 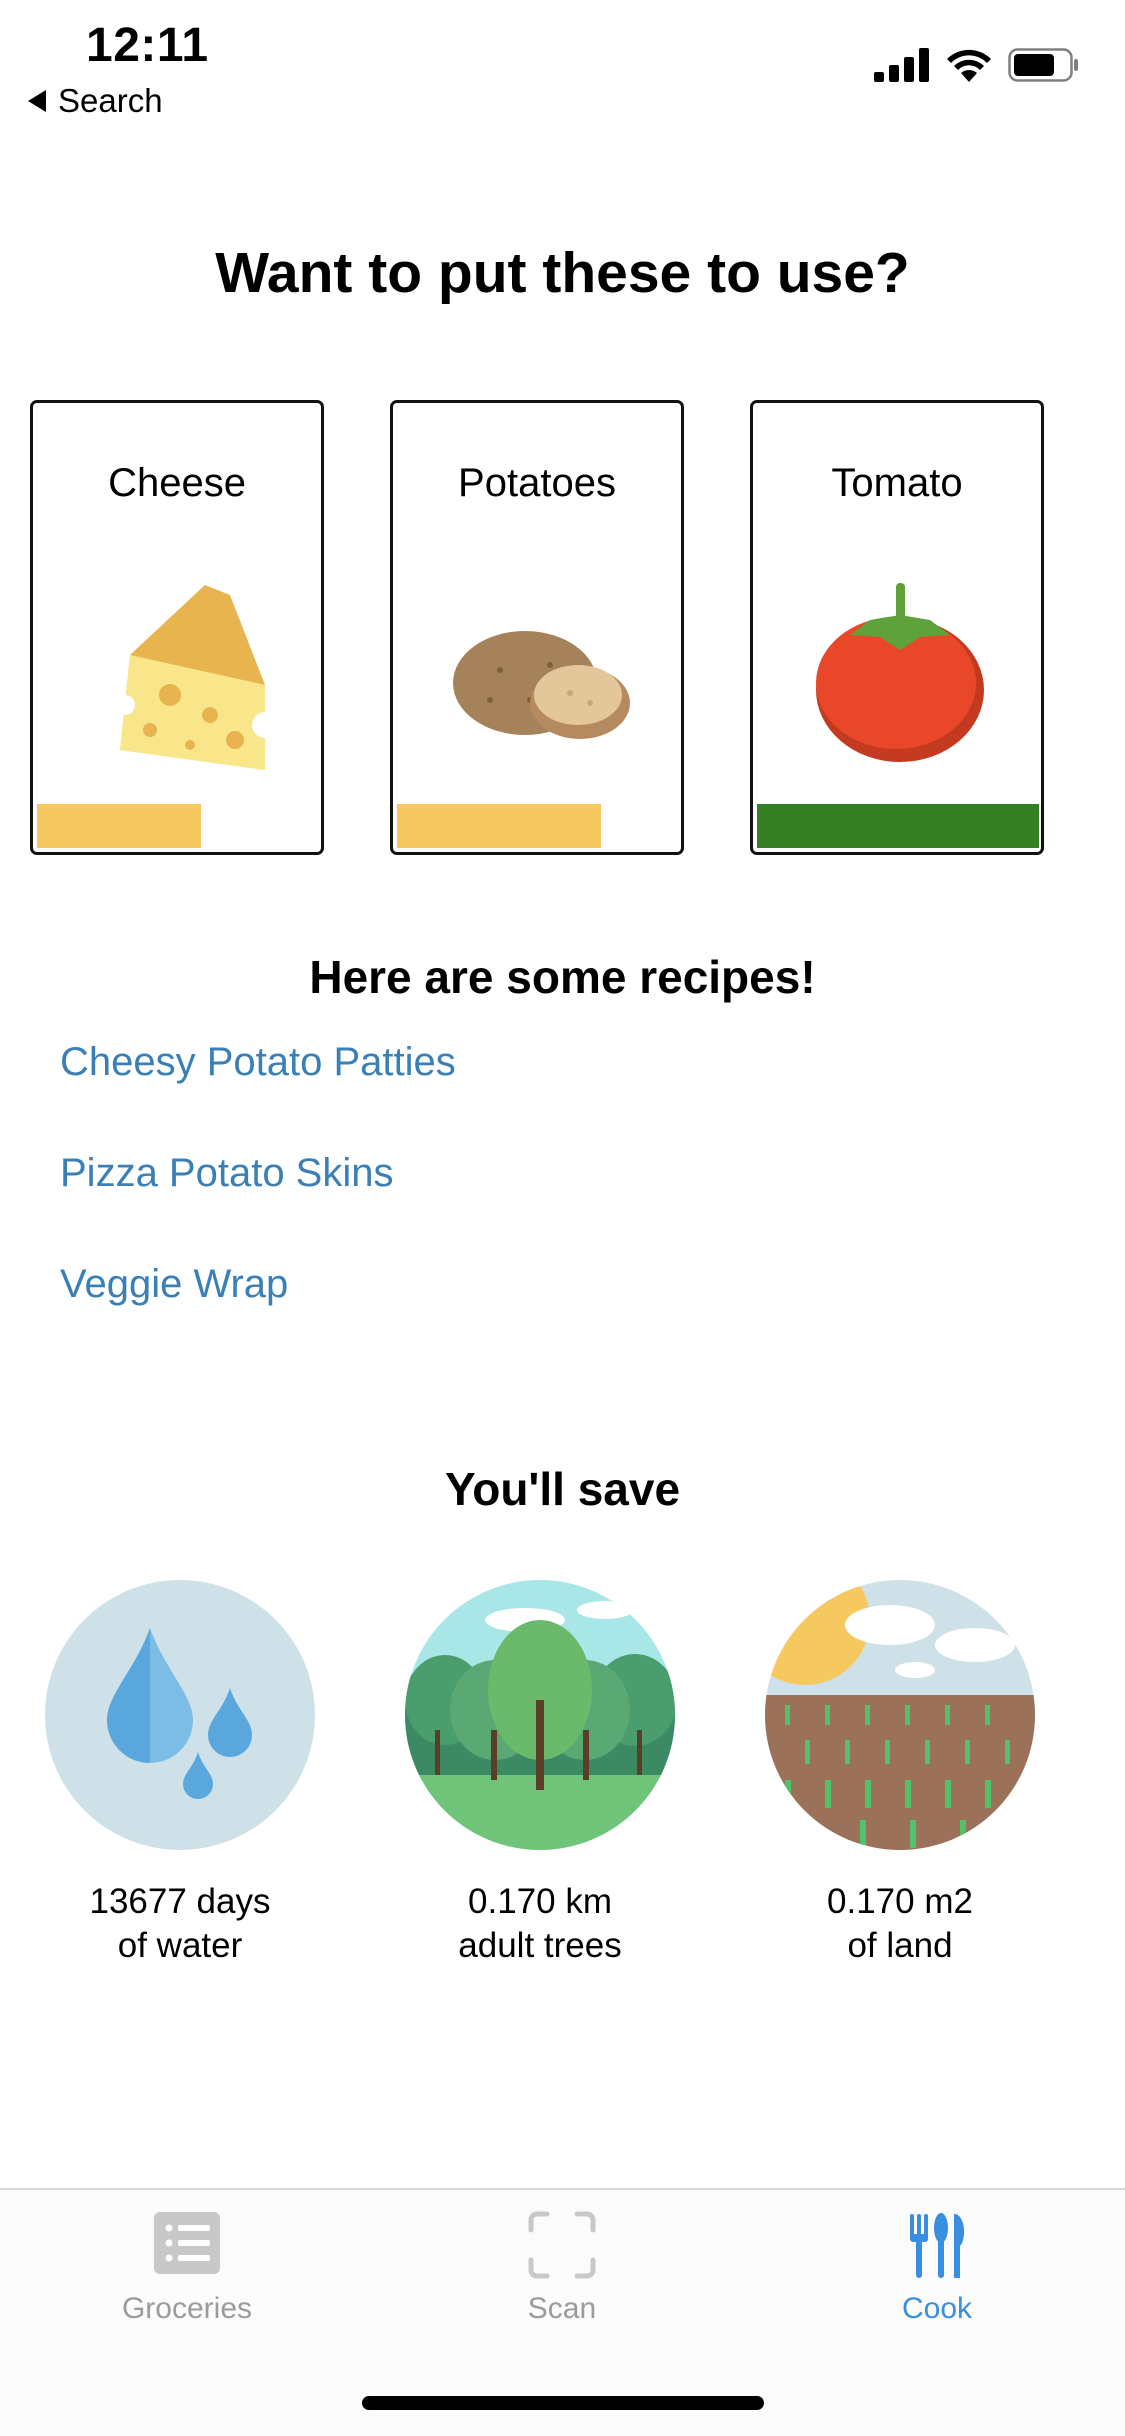 I want to click on list-icon, so click(x=187, y=2243).